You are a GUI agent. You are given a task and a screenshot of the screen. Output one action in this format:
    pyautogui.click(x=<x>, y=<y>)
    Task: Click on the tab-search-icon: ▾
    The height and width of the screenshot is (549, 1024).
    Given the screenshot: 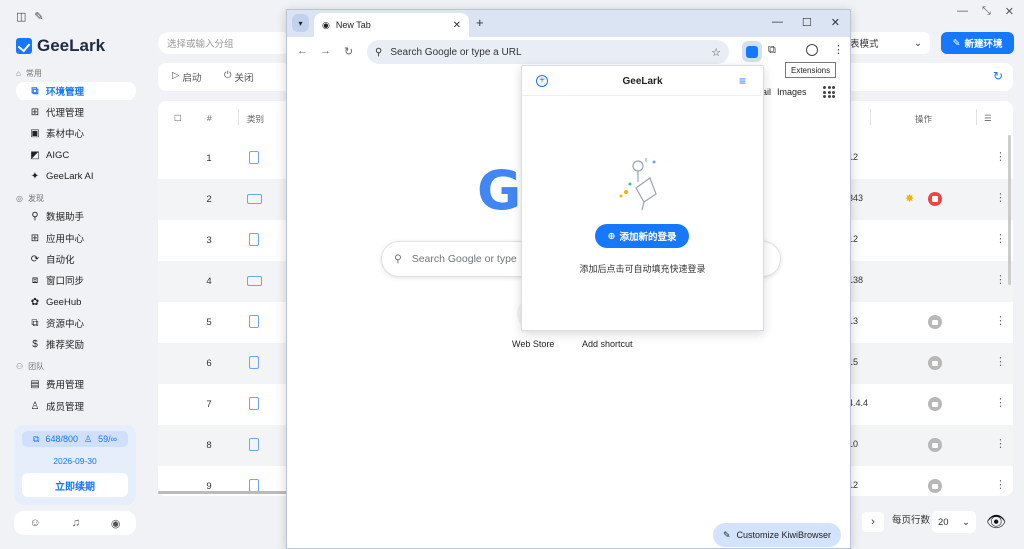 What is the action you would take?
    pyautogui.click(x=300, y=23)
    